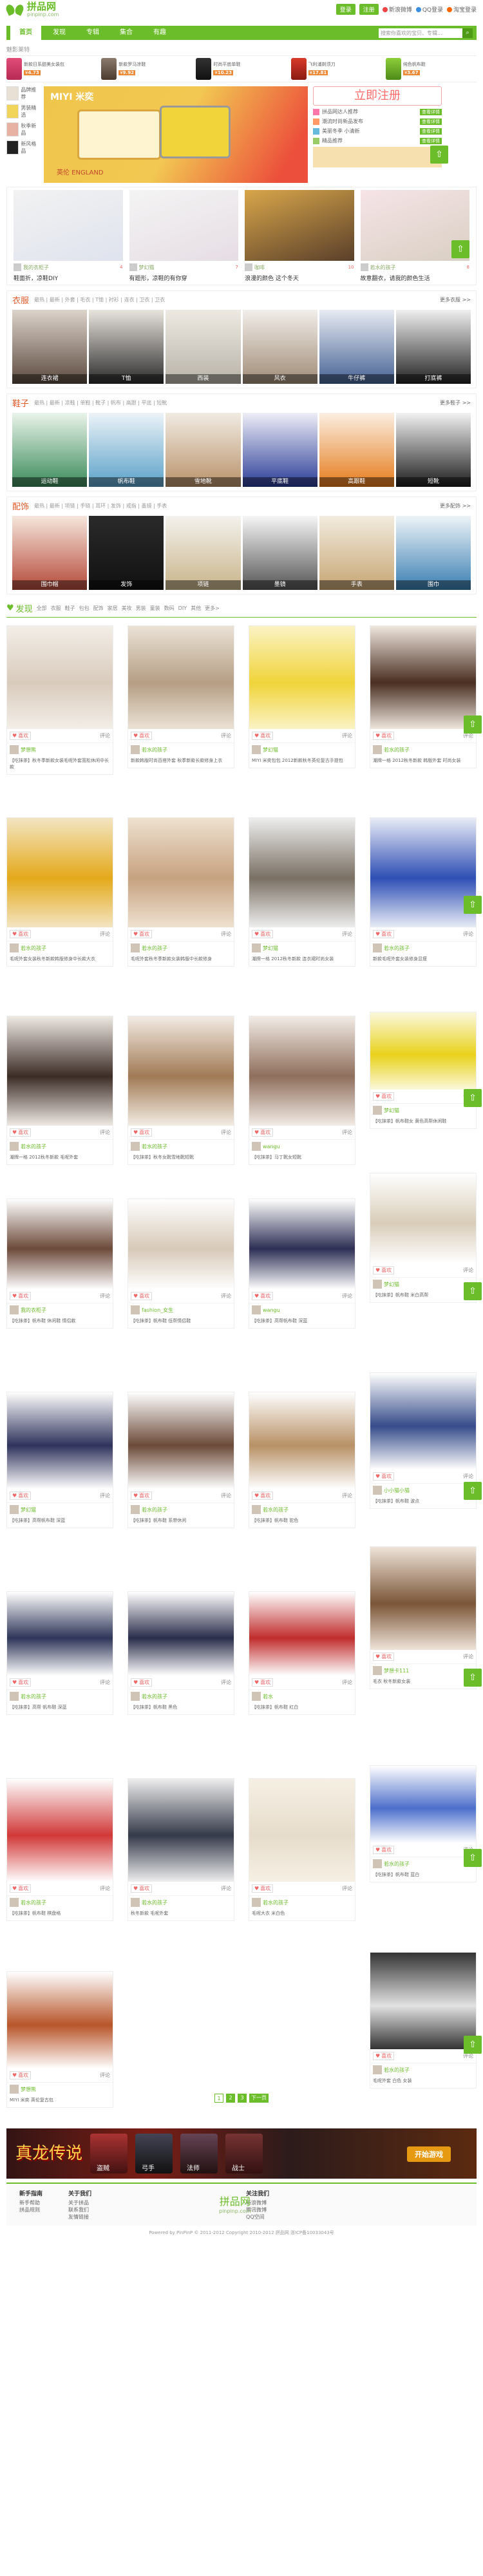  I want to click on sina-login-link: 新浪微博, so click(397, 9).